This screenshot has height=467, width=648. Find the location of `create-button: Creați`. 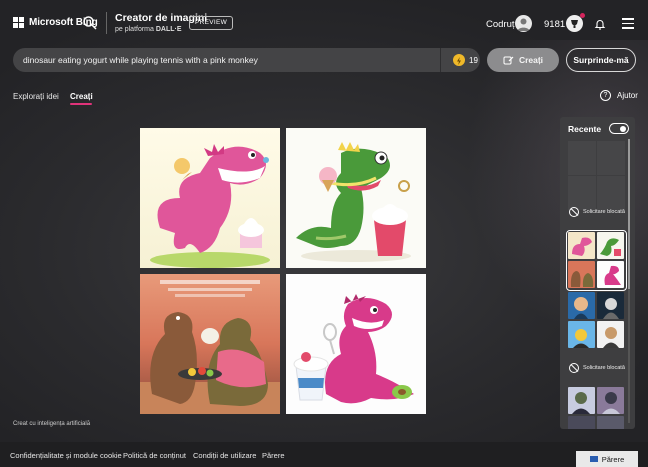

create-button: Creați is located at coordinates (523, 60).